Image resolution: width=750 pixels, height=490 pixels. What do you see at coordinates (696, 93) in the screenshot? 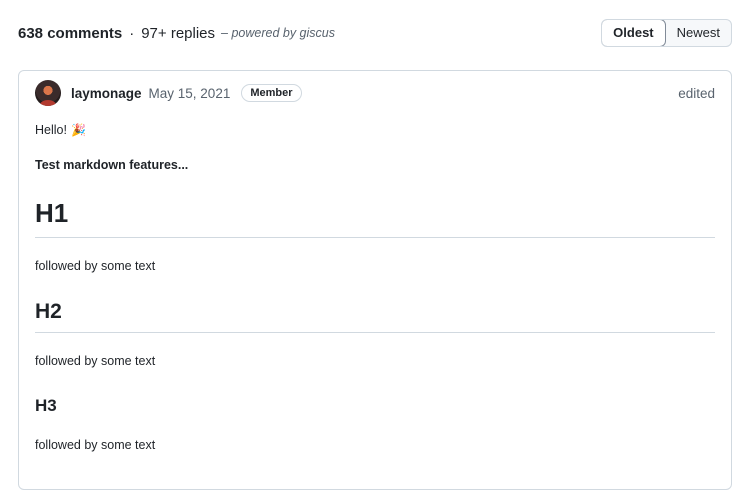
I see `edited-indicator: edited` at bounding box center [696, 93].